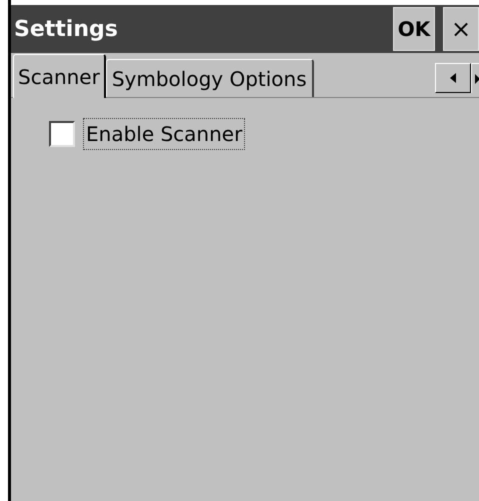 Image resolution: width=479 pixels, height=501 pixels. I want to click on window-title: Settings, so click(66, 30).